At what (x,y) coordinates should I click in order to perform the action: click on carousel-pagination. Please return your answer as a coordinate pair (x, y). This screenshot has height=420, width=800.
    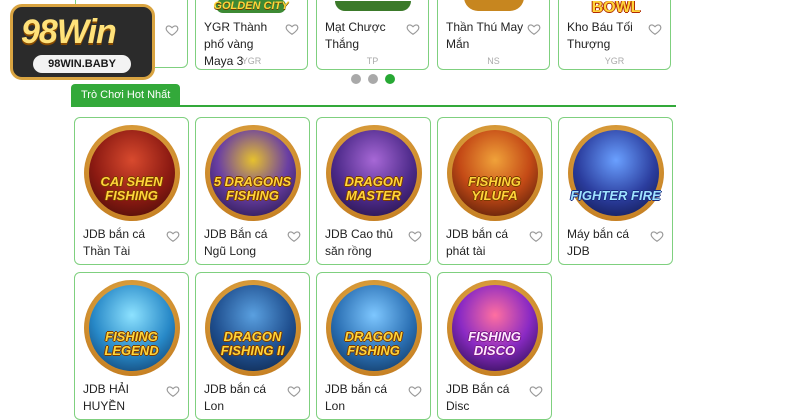
    Looking at the image, I should click on (373, 79).